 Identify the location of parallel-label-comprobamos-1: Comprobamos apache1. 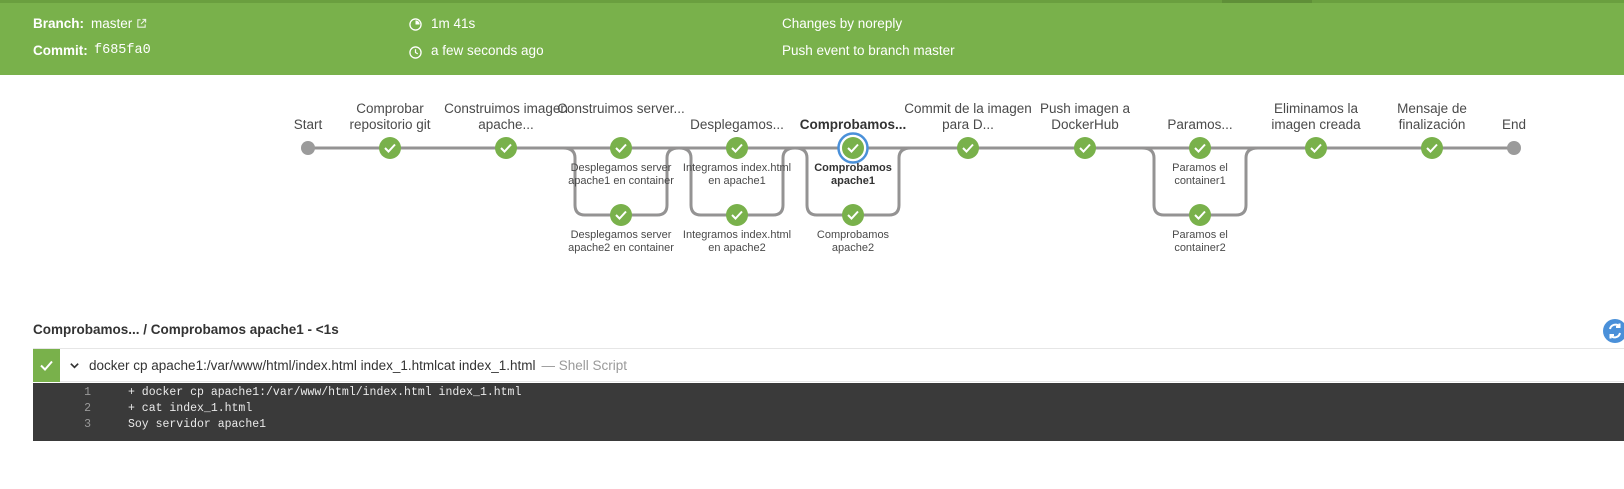
(853, 175).